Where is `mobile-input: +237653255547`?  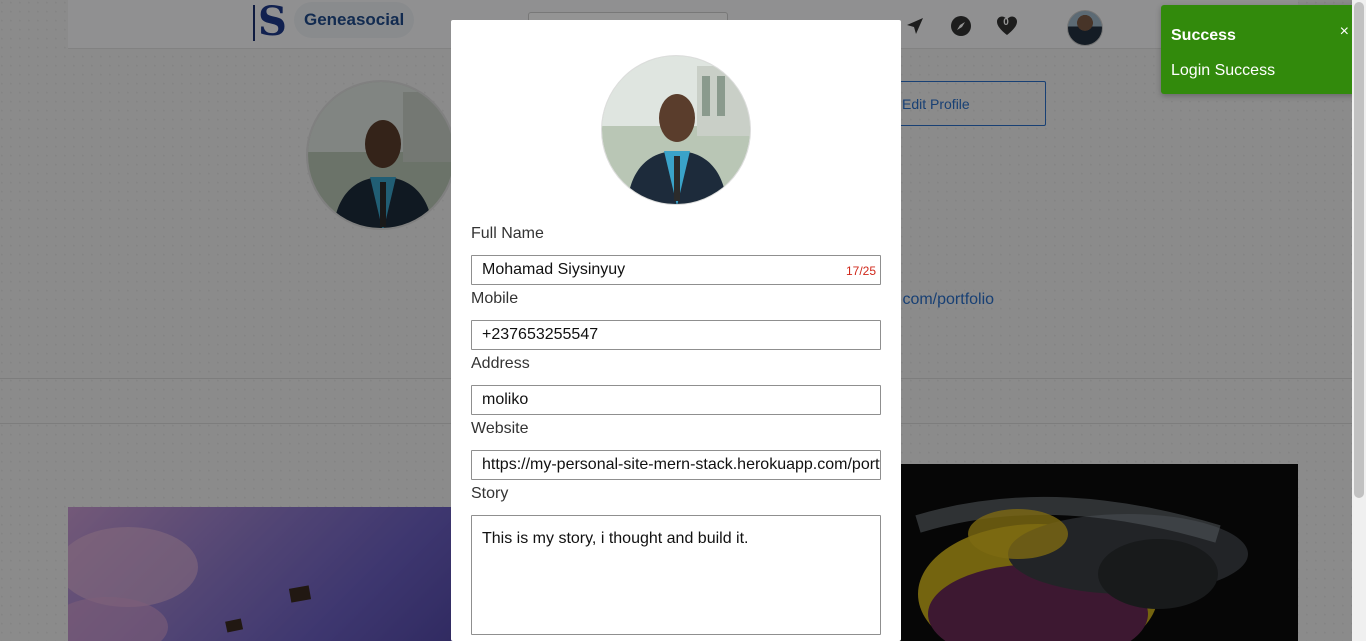 mobile-input: +237653255547 is located at coordinates (676, 335).